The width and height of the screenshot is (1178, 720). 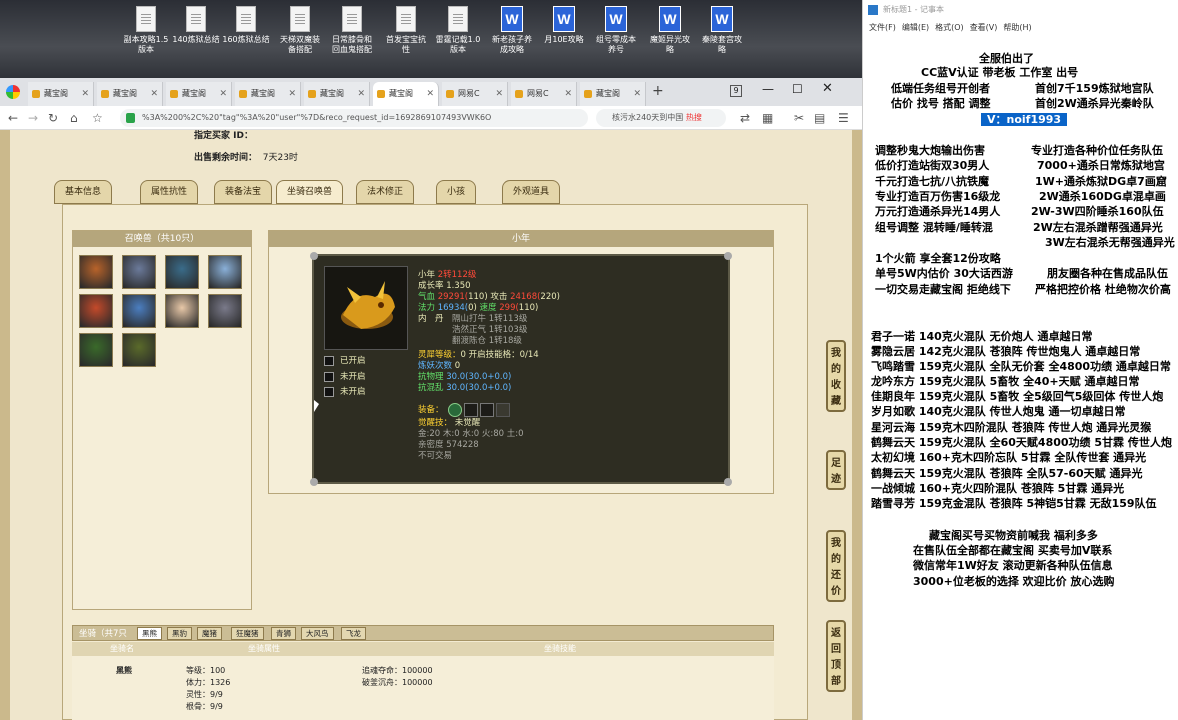 I want to click on mount-tab: 黑豹, so click(x=179, y=633).